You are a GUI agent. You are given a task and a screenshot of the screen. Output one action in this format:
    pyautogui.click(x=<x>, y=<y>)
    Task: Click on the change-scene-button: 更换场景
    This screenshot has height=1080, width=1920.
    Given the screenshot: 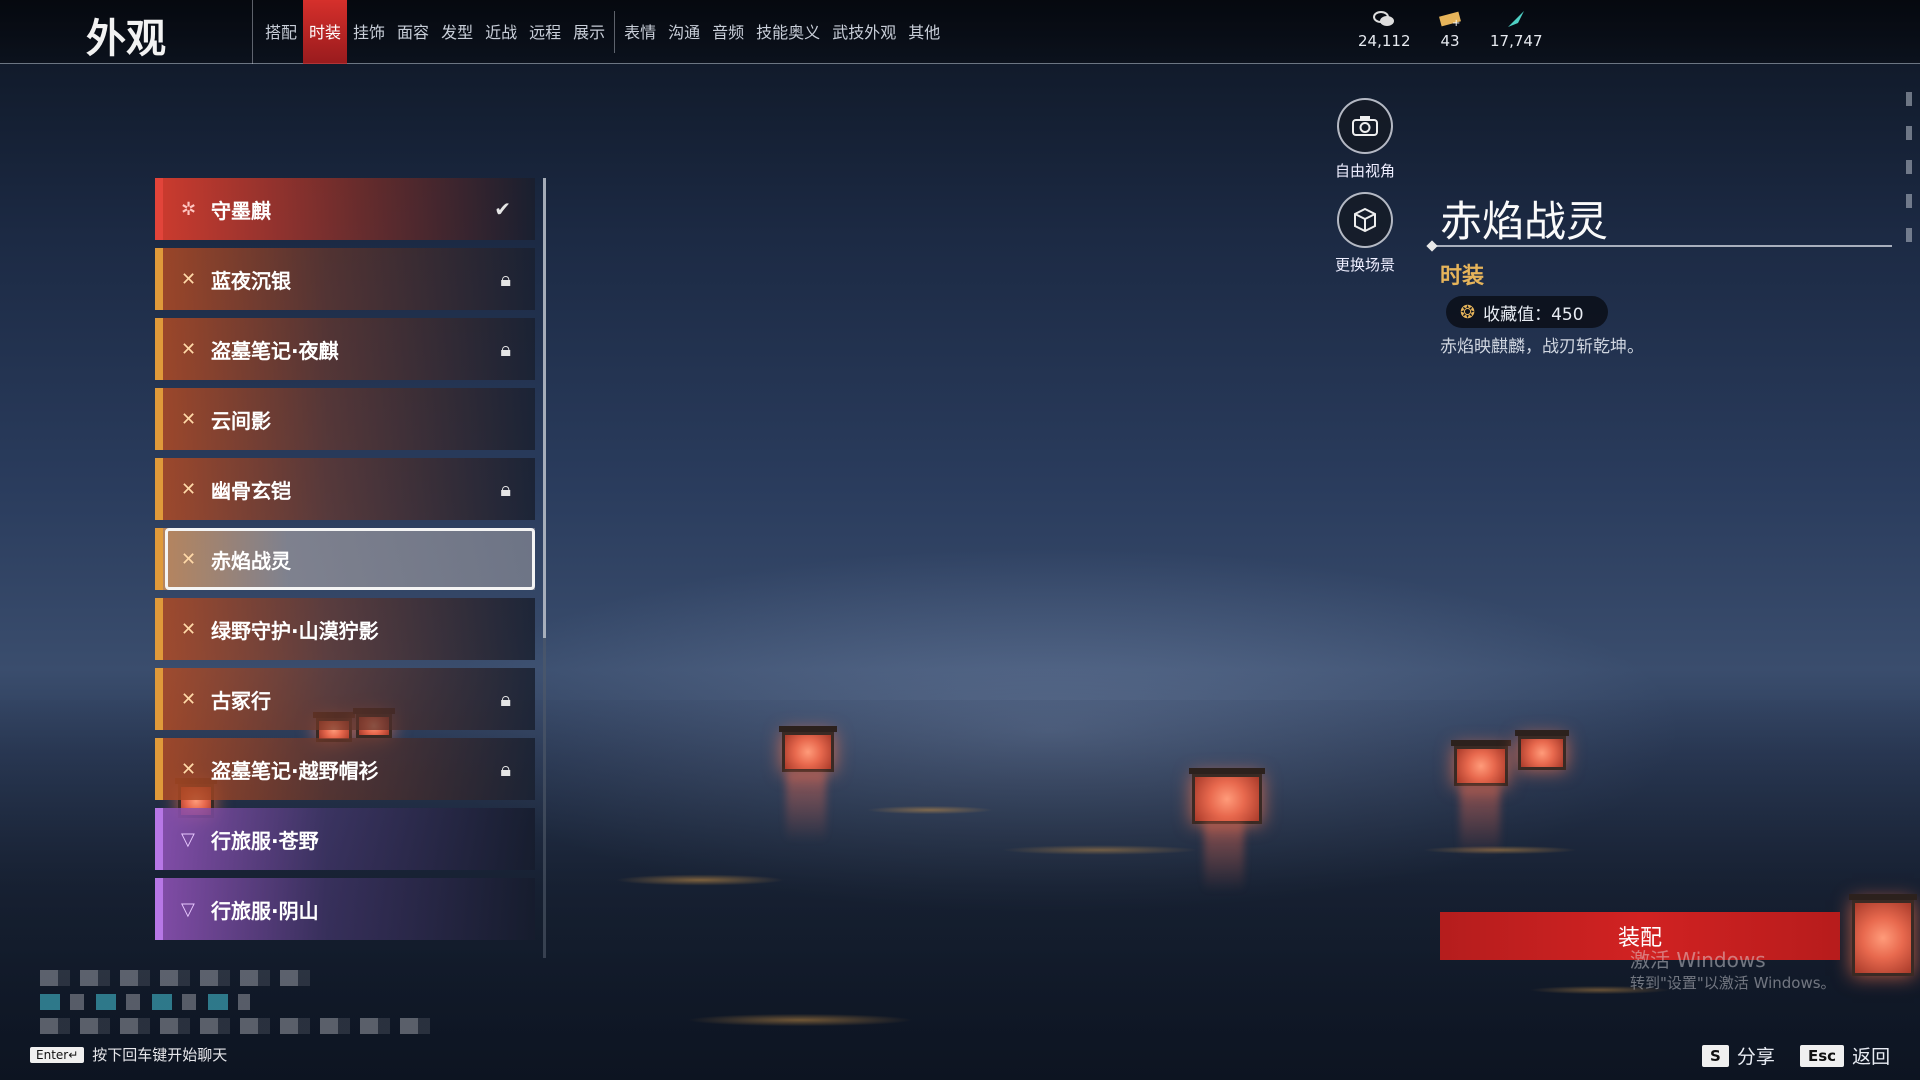 What is the action you would take?
    pyautogui.click(x=1365, y=233)
    